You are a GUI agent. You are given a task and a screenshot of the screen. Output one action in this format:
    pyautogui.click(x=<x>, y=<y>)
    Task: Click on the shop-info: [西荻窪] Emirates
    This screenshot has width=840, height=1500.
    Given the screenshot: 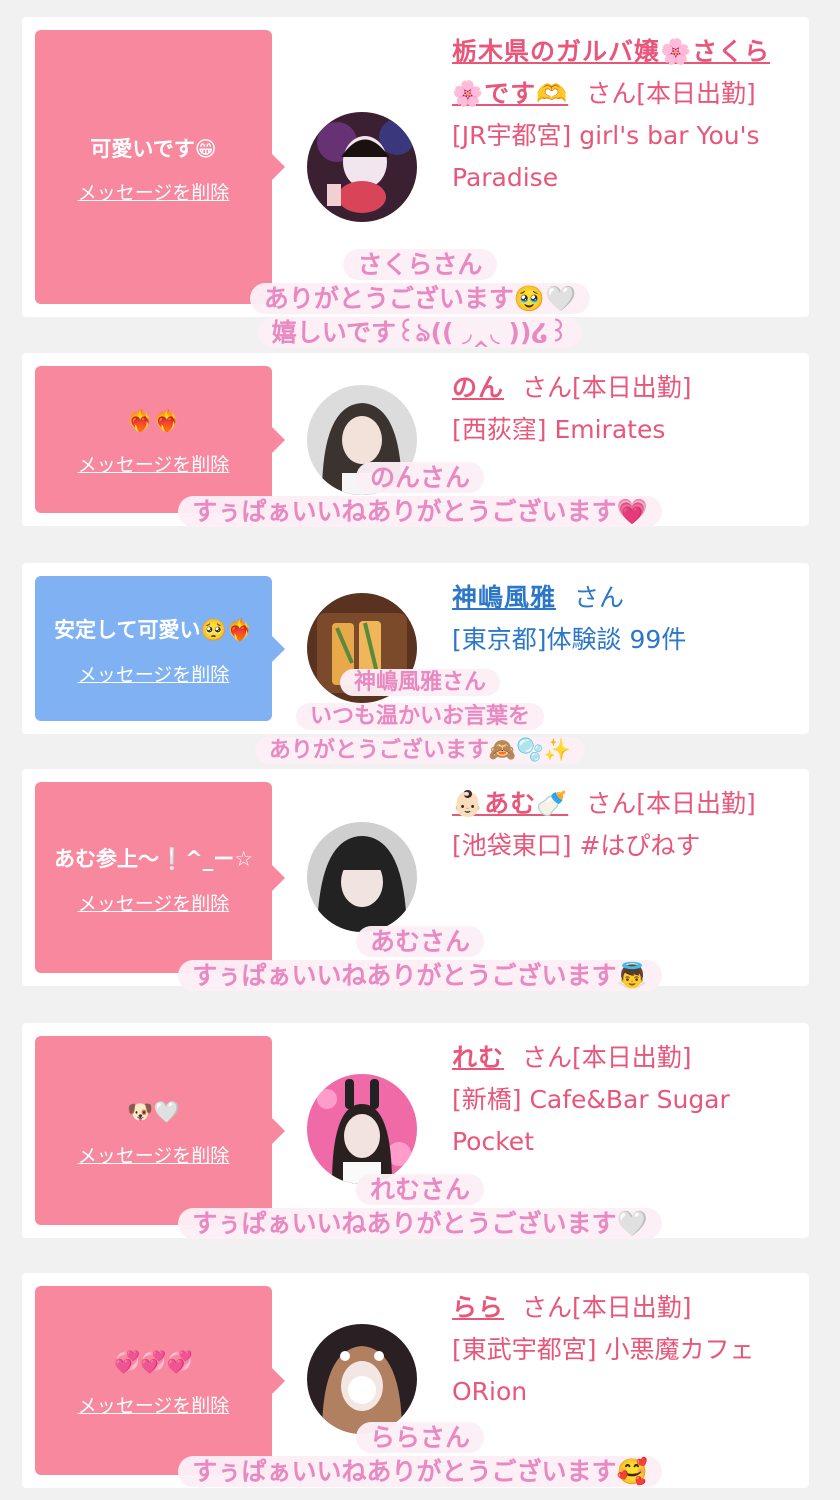 What is the action you would take?
    pyautogui.click(x=559, y=429)
    